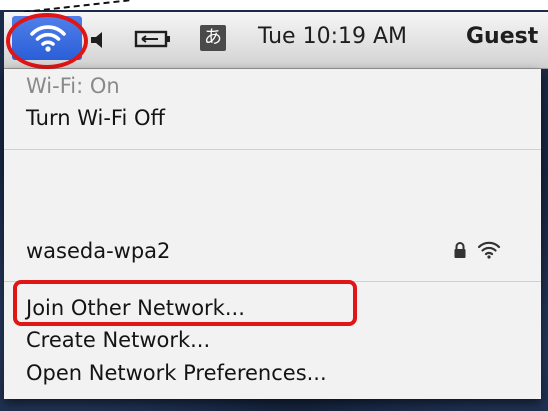  I want to click on battery-icon, so click(154, 39).